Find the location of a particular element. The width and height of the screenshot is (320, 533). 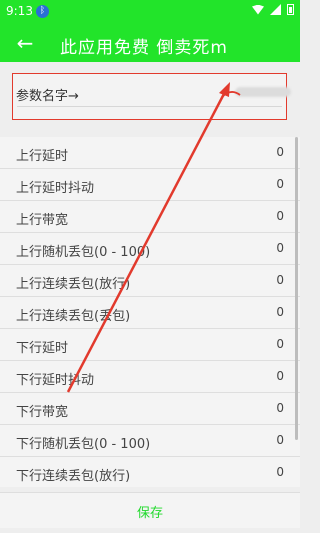

bluetooth-icon: ᛒ is located at coordinates (42, 11).